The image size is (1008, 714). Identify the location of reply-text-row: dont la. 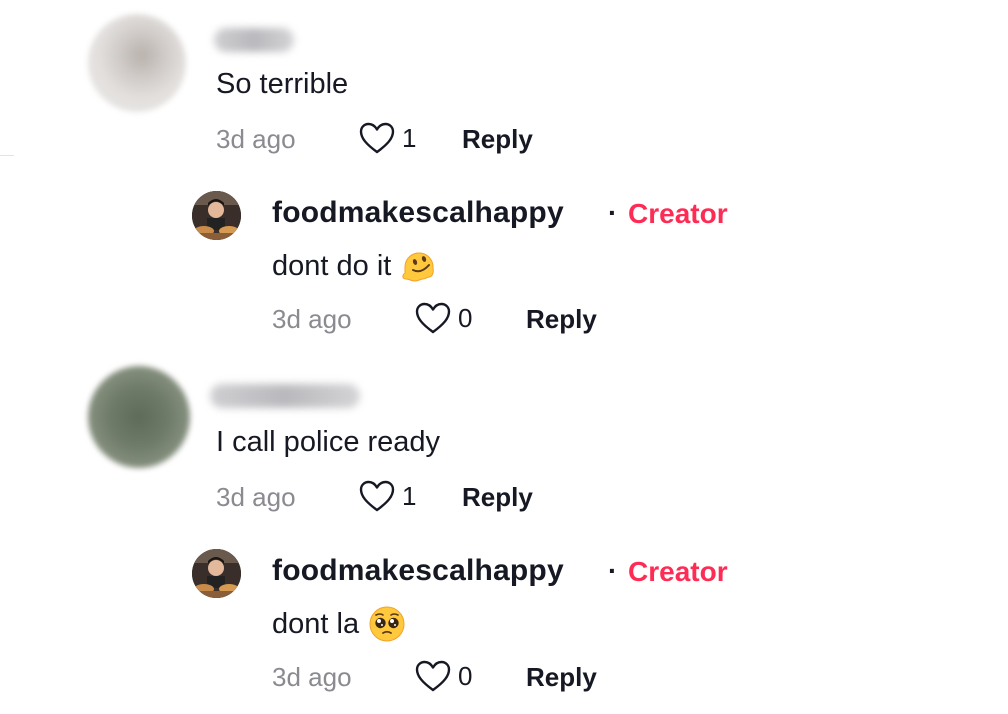
(339, 624).